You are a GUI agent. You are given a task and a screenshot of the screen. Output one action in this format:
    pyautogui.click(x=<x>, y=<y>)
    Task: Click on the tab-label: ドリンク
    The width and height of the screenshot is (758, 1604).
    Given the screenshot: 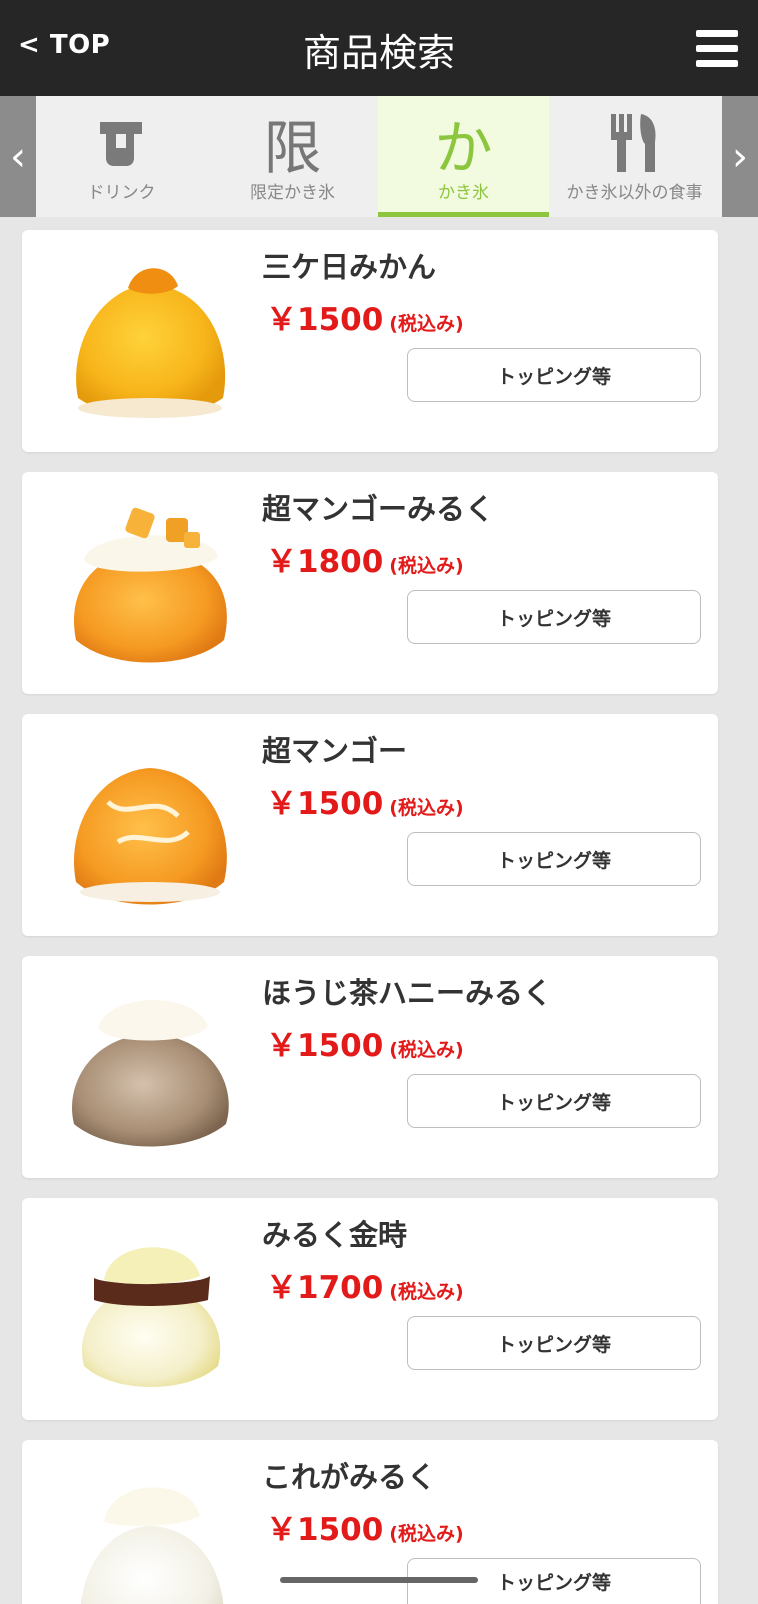 What is the action you would take?
    pyautogui.click(x=121, y=193)
    